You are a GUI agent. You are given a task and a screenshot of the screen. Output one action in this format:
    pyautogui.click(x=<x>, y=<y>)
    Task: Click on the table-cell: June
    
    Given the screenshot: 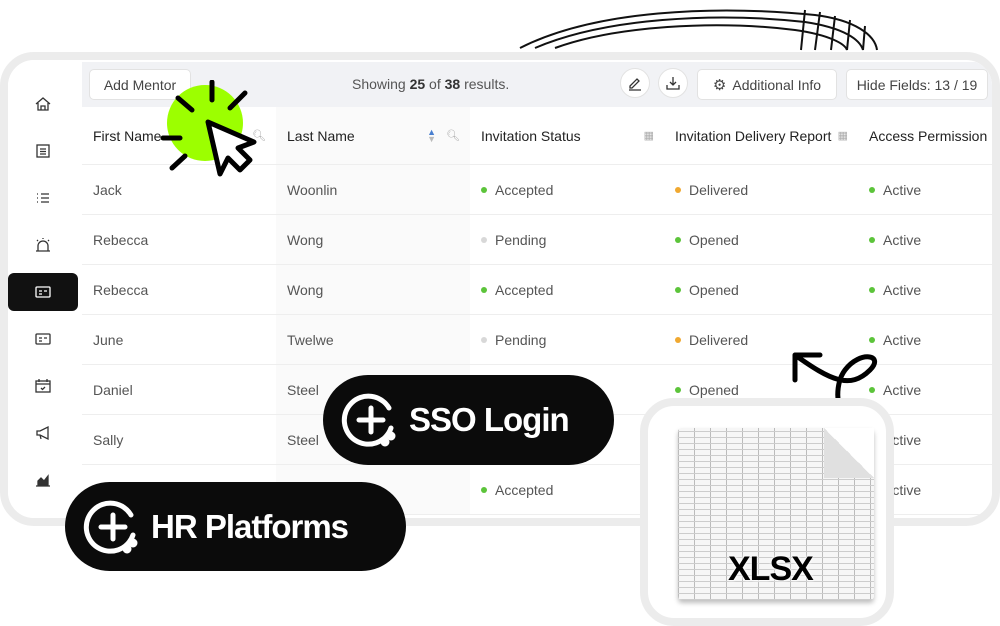 What is the action you would take?
    pyautogui.click(x=179, y=339)
    